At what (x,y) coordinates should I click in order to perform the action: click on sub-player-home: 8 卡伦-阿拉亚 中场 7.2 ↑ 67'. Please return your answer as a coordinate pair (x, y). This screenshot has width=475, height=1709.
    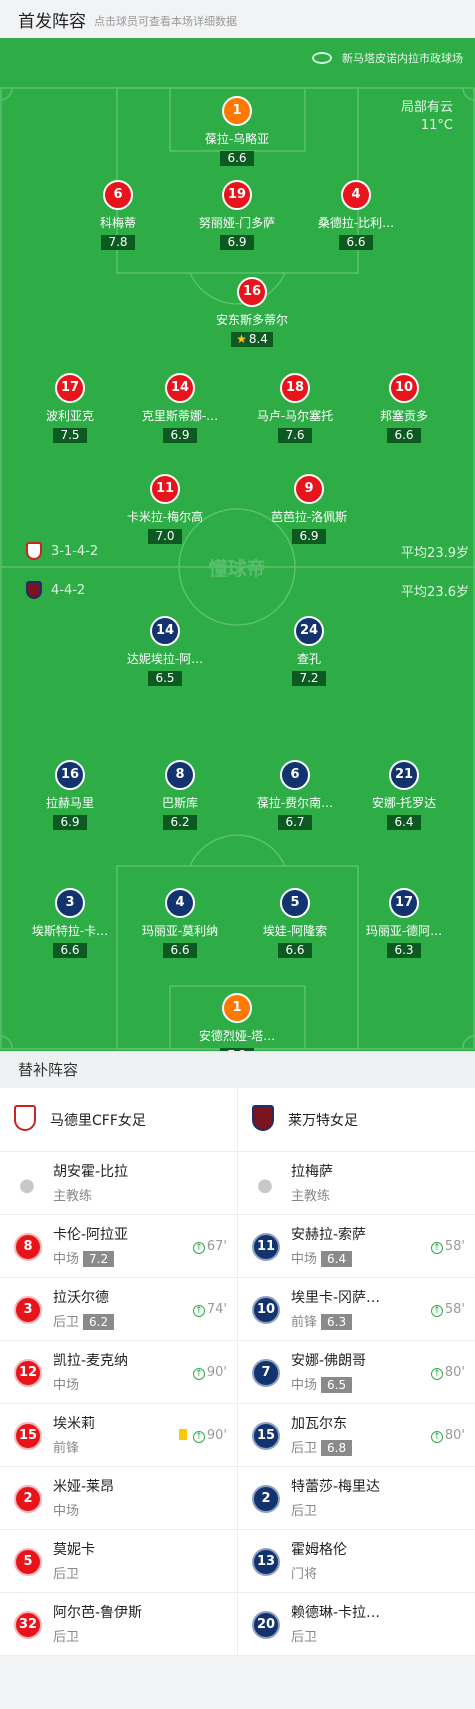
    Looking at the image, I should click on (118, 1246).